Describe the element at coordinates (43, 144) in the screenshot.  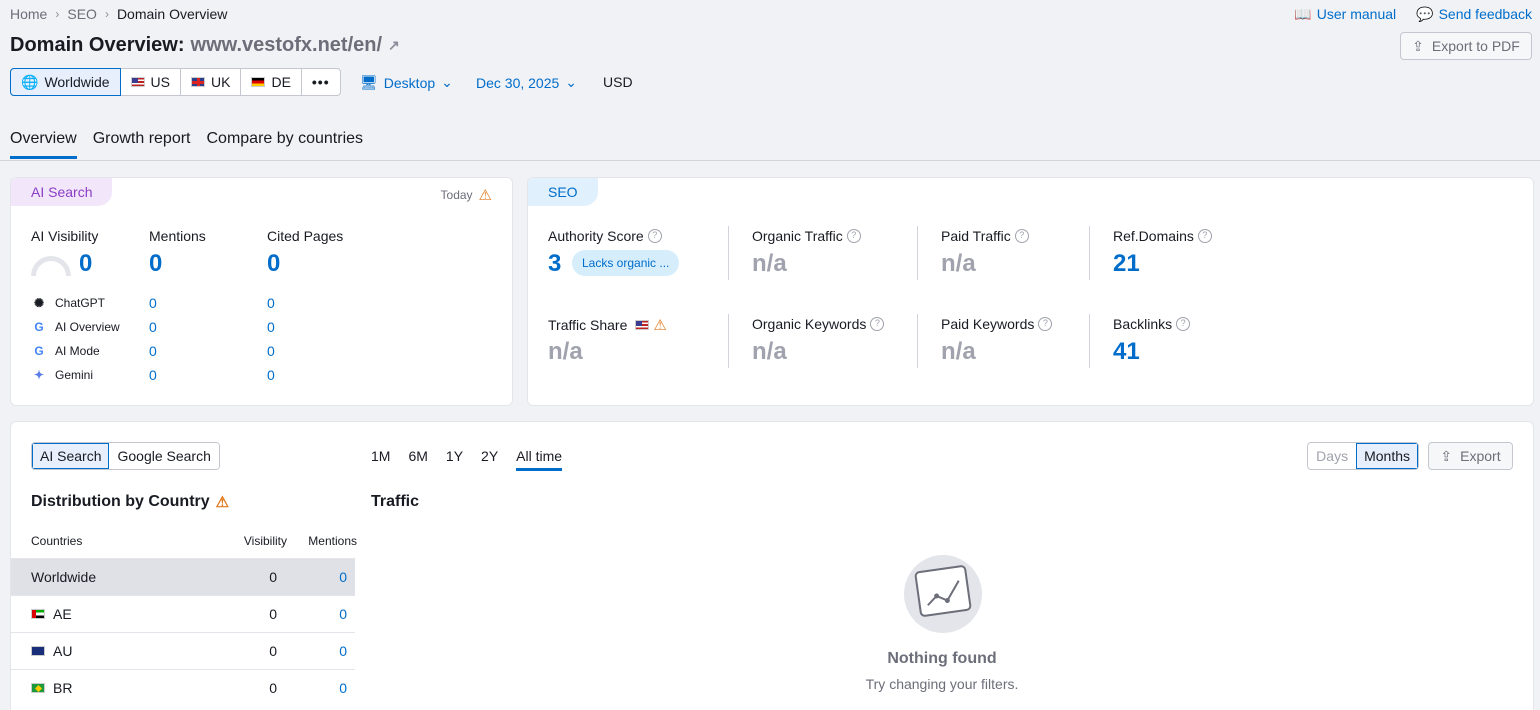
I see `tab-overview: Overview` at that location.